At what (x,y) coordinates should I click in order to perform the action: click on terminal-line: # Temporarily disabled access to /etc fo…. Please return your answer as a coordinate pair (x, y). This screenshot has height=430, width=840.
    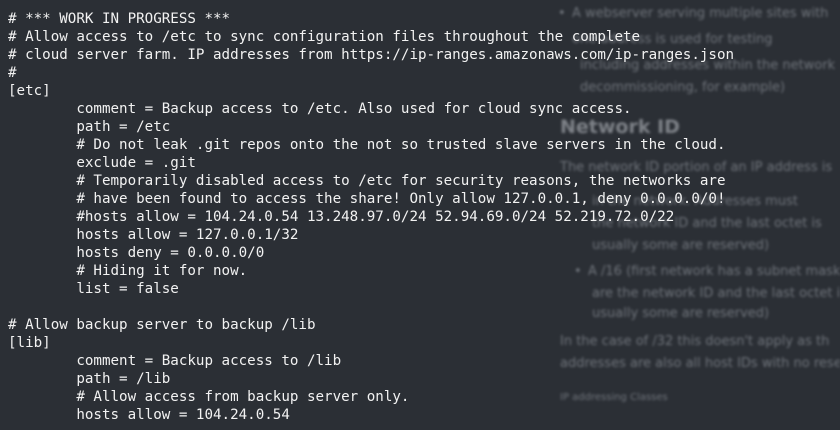
    Looking at the image, I should click on (367, 181).